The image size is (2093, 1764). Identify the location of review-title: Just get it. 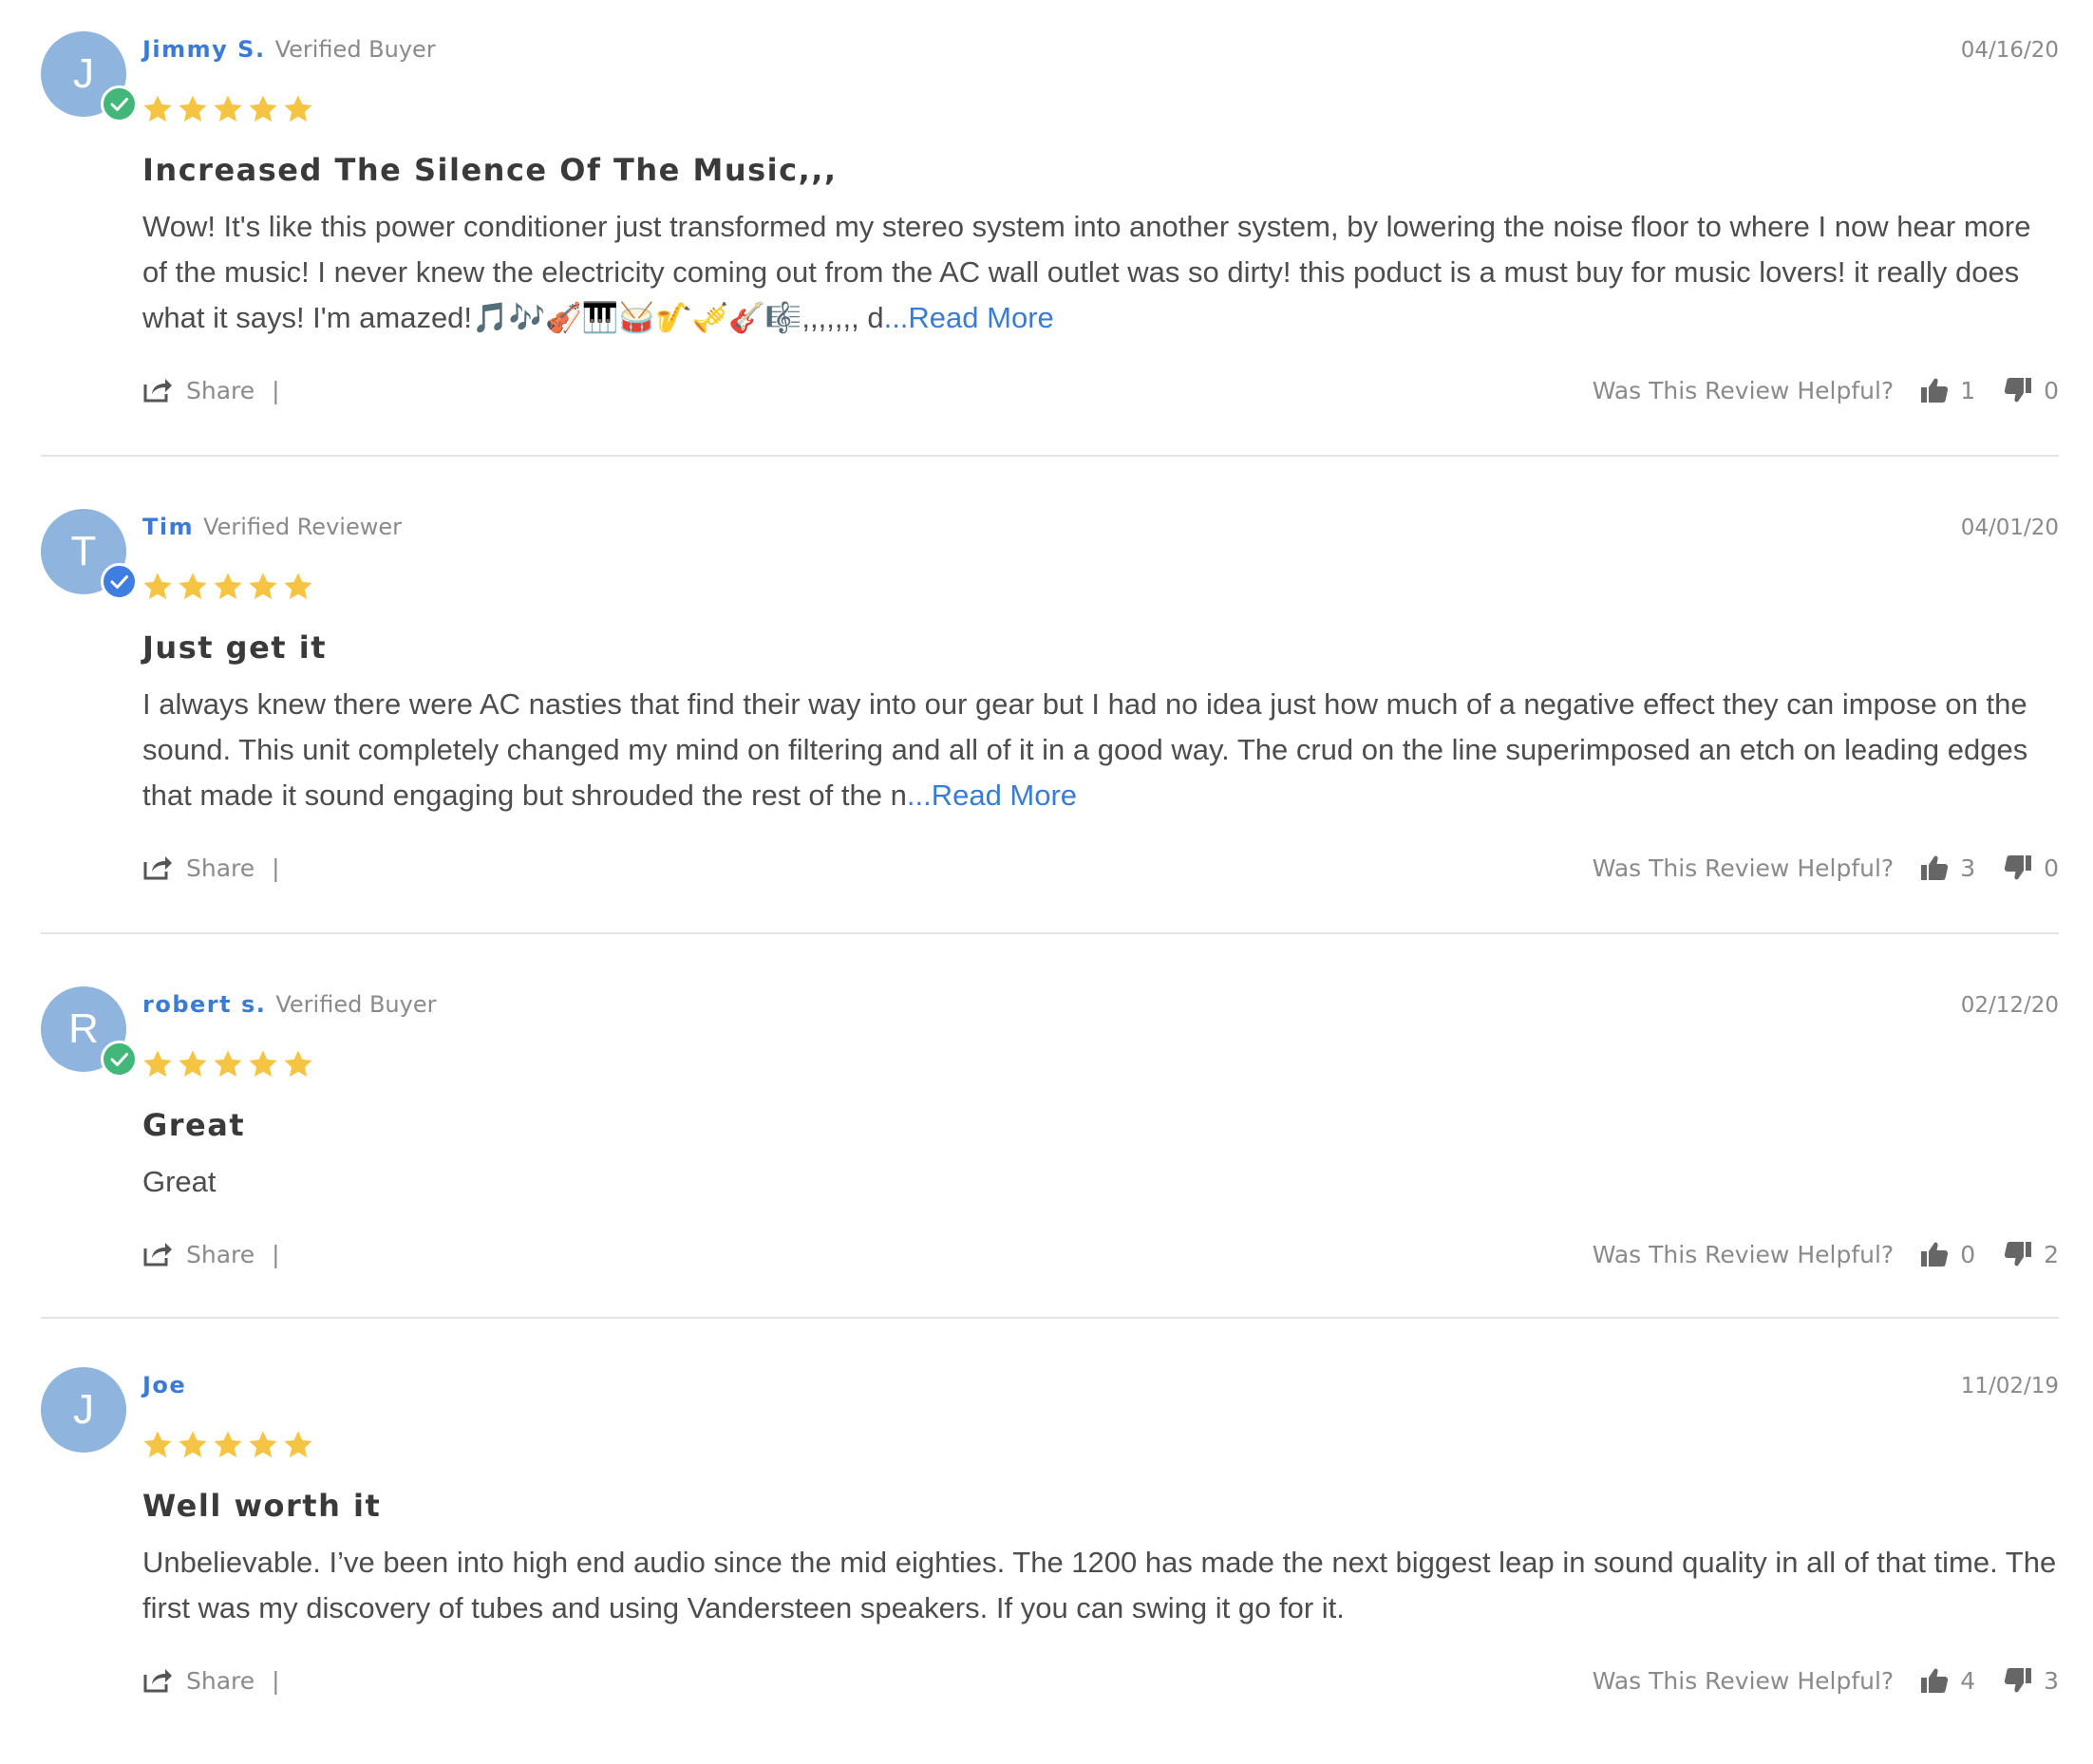
(235, 648).